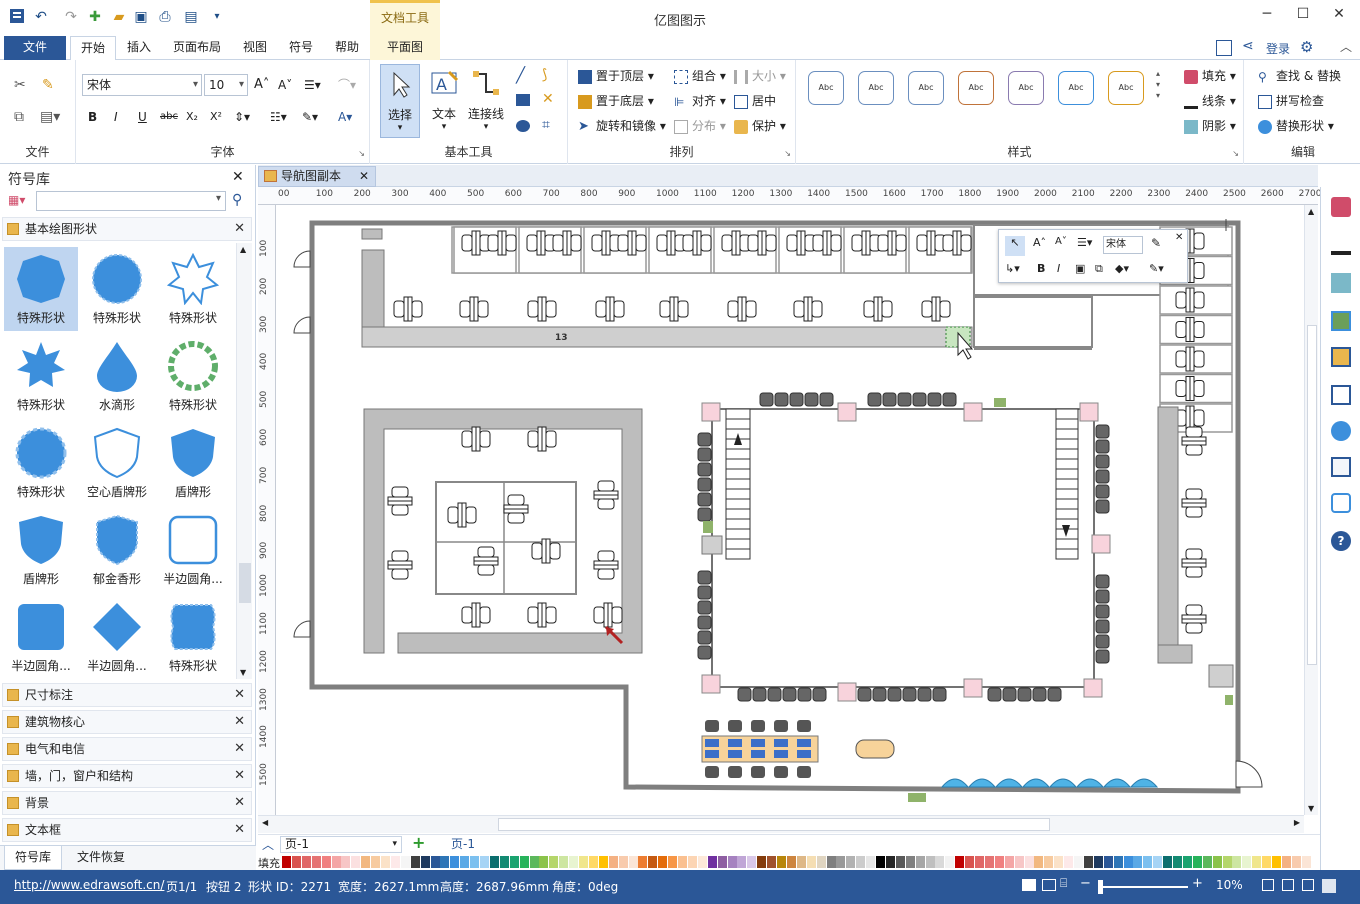  What do you see at coordinates (1267, 16) in the screenshot?
I see `minimize-icon: ─` at bounding box center [1267, 16].